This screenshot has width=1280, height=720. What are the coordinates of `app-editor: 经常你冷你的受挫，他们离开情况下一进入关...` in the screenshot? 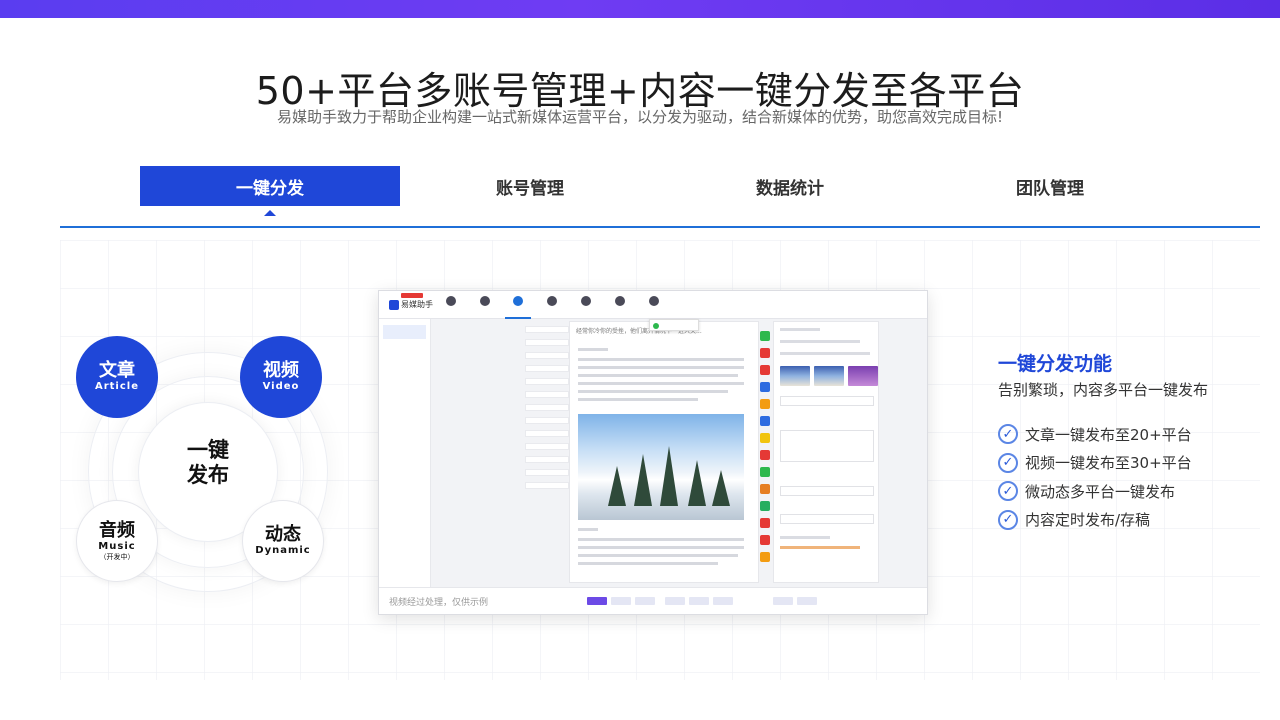 It's located at (664, 452).